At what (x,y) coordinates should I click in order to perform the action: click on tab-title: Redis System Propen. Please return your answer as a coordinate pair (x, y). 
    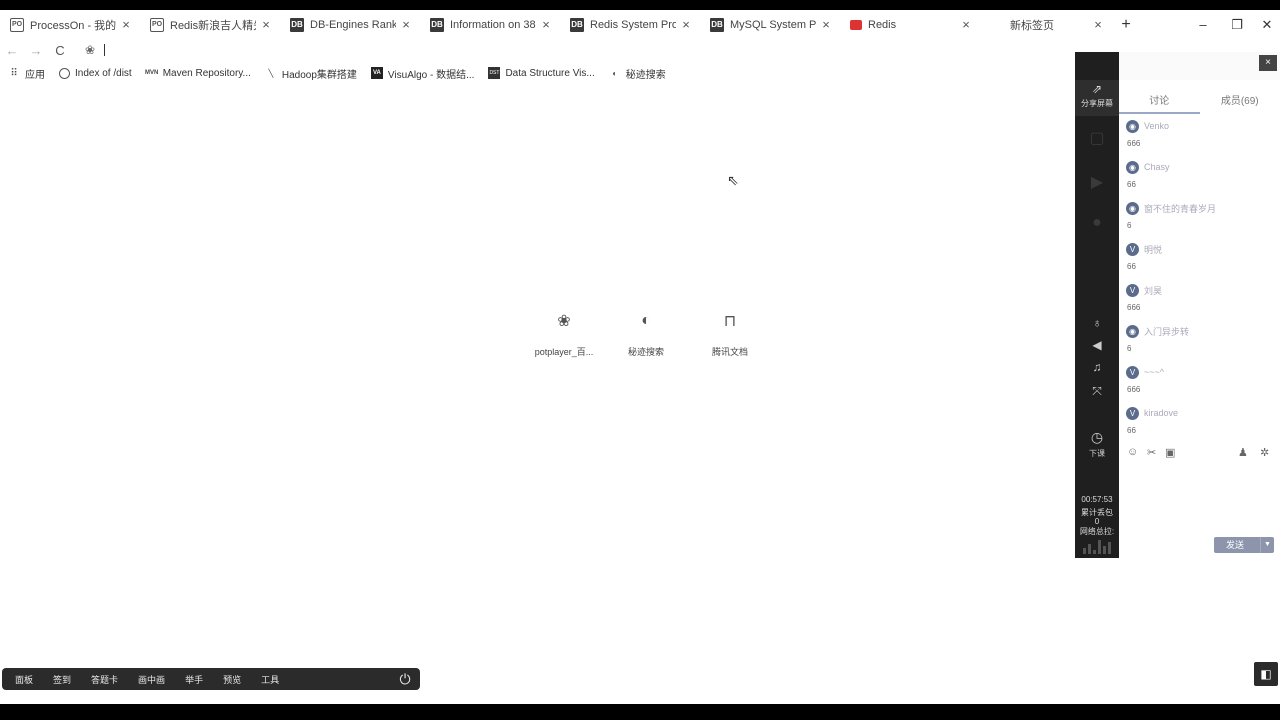
    Looking at the image, I should click on (633, 24).